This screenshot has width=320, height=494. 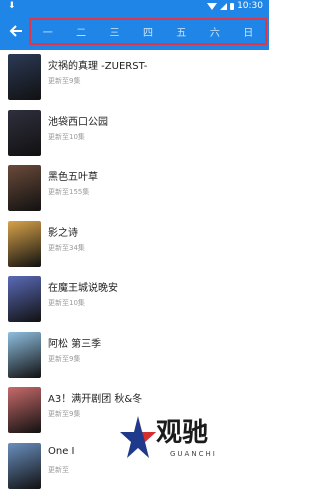 I want to click on tab-day-6: 六, so click(x=215, y=31).